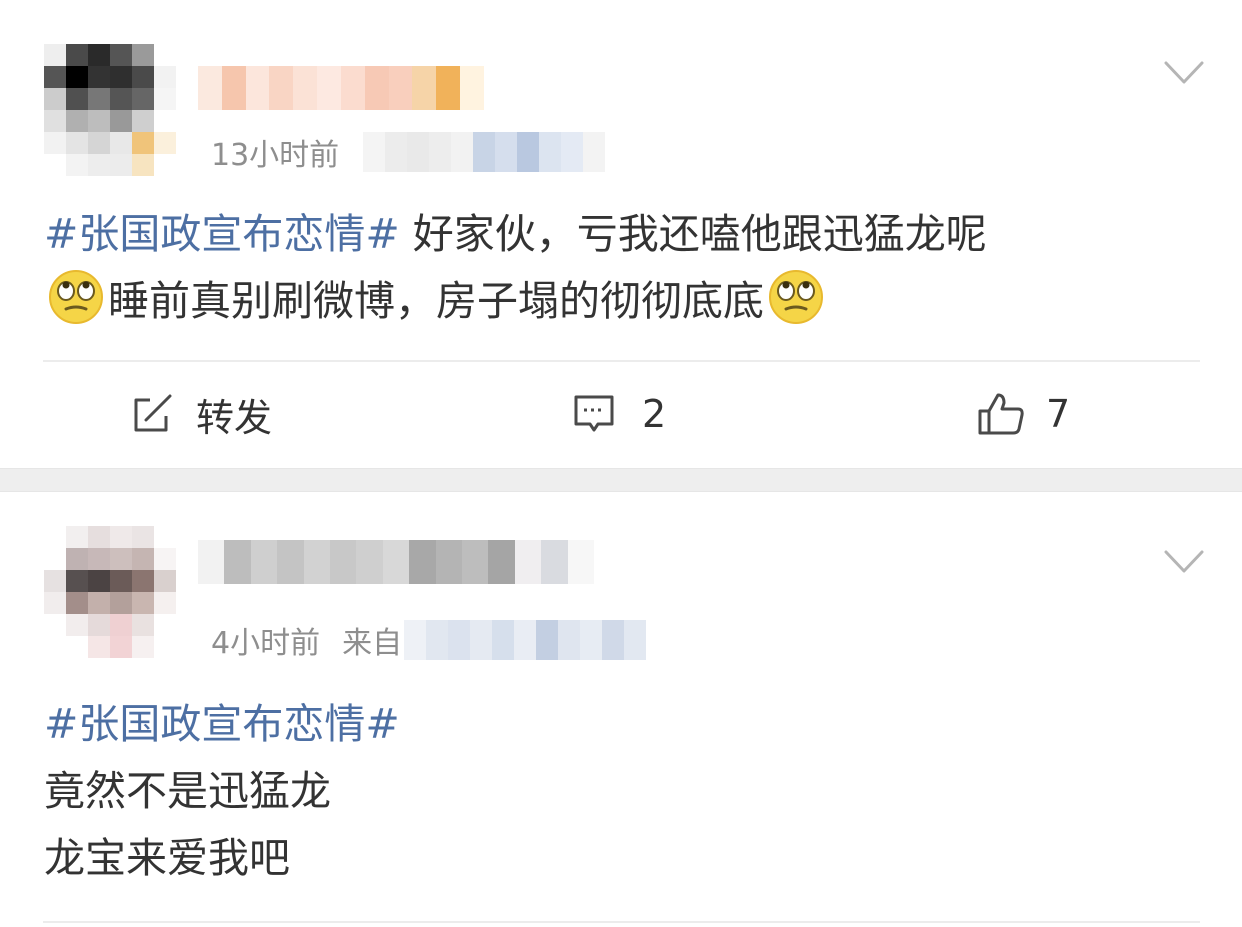  What do you see at coordinates (372, 643) in the screenshot?
I see `post-source-label: 来自` at bounding box center [372, 643].